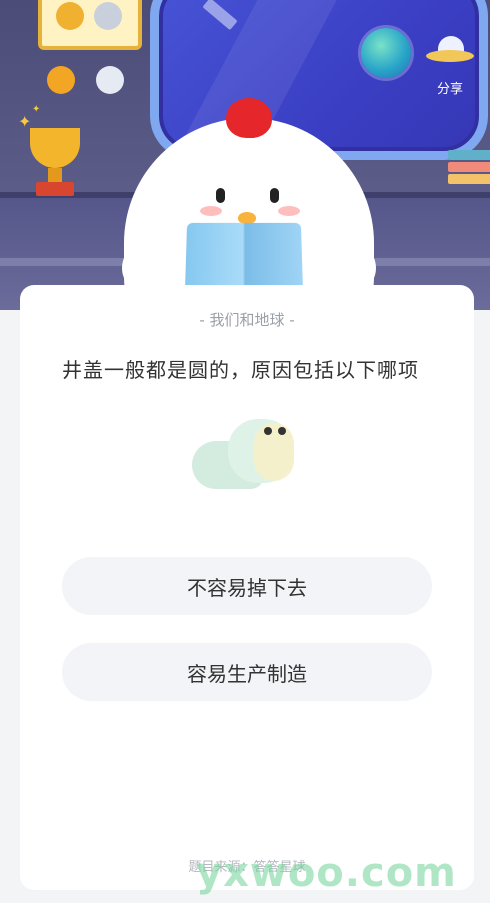 Image resolution: width=490 pixels, height=903 pixels. Describe the element at coordinates (247, 320) in the screenshot. I see `category-subtitle: - 我们和地球 -` at that location.